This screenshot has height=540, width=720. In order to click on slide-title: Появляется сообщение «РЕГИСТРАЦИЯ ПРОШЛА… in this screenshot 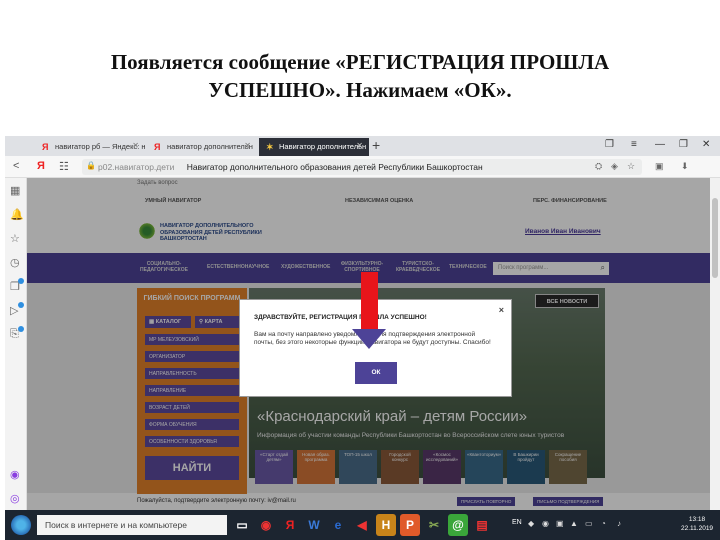, I will do `click(360, 76)`.